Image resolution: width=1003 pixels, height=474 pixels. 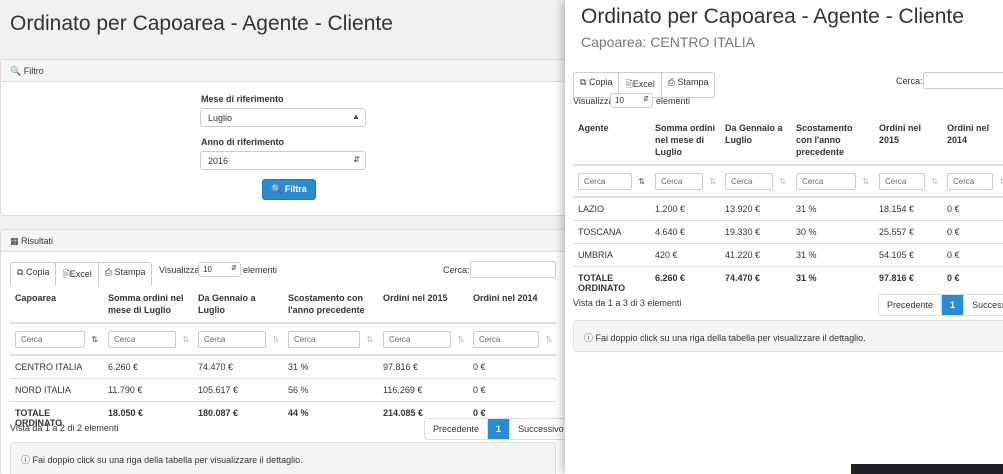 What do you see at coordinates (685, 282) in the screenshot?
I see `table-cell: 6.260 €` at bounding box center [685, 282].